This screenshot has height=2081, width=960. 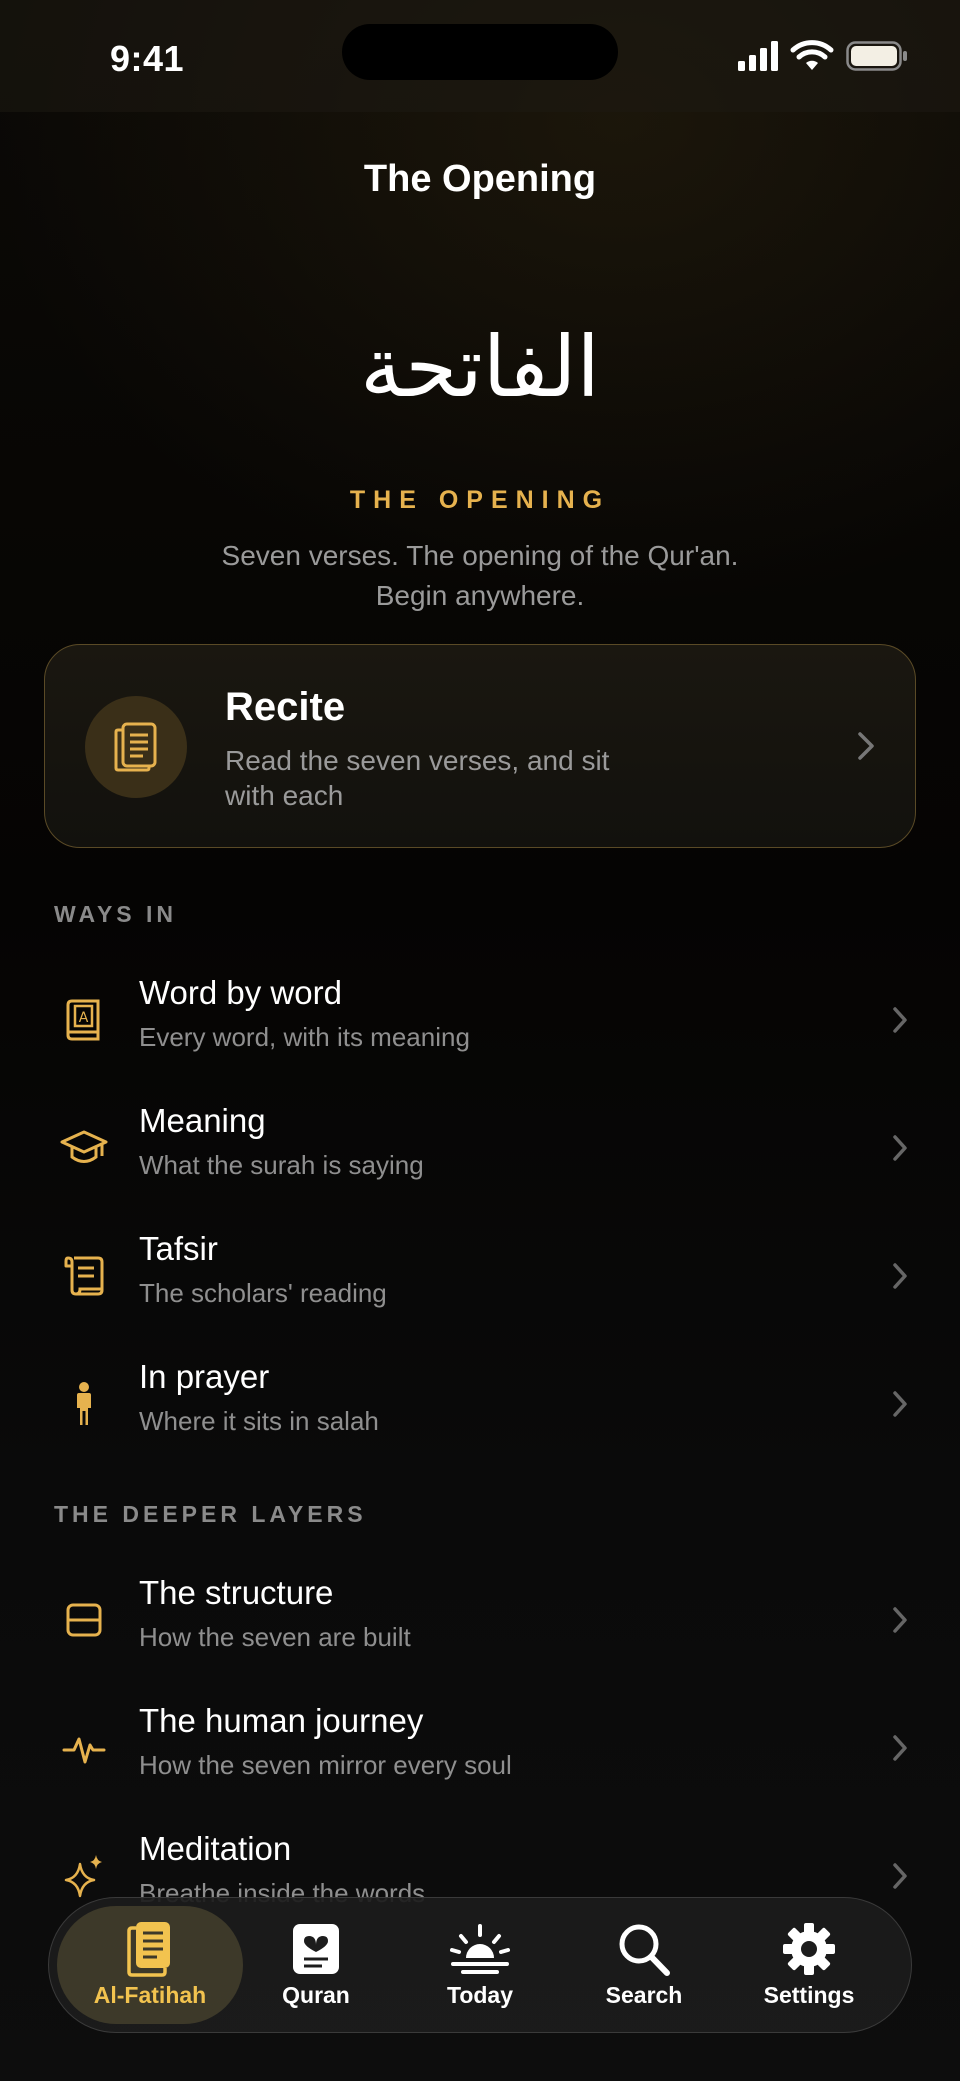 What do you see at coordinates (84, 1750) in the screenshot?
I see `heartbeat-icon` at bounding box center [84, 1750].